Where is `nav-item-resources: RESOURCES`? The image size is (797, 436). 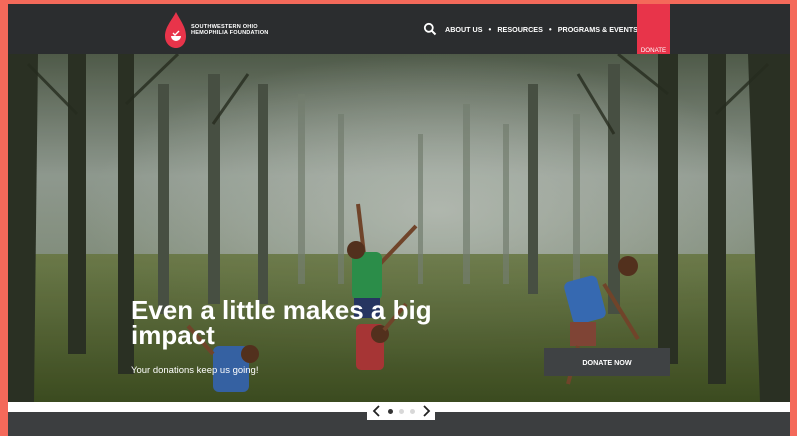 nav-item-resources: RESOURCES is located at coordinates (520, 29).